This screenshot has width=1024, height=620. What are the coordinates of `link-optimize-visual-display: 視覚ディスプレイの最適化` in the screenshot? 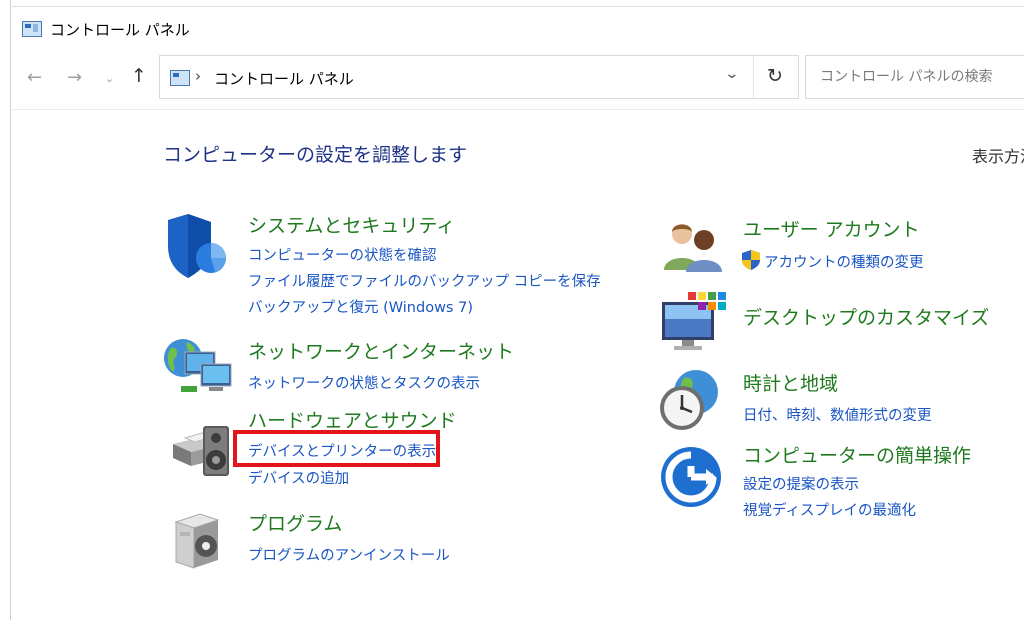 It's located at (829, 509).